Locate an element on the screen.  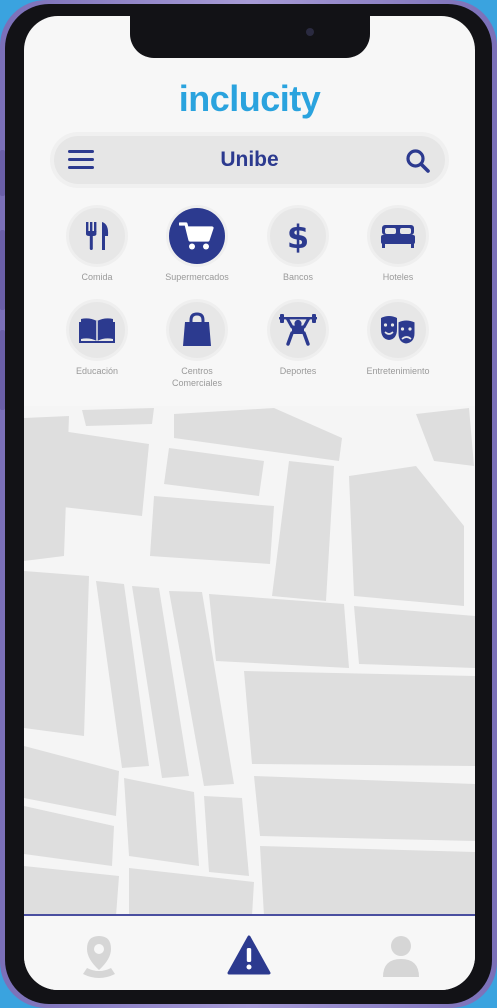
category-label: Educación is located at coordinates (97, 371).